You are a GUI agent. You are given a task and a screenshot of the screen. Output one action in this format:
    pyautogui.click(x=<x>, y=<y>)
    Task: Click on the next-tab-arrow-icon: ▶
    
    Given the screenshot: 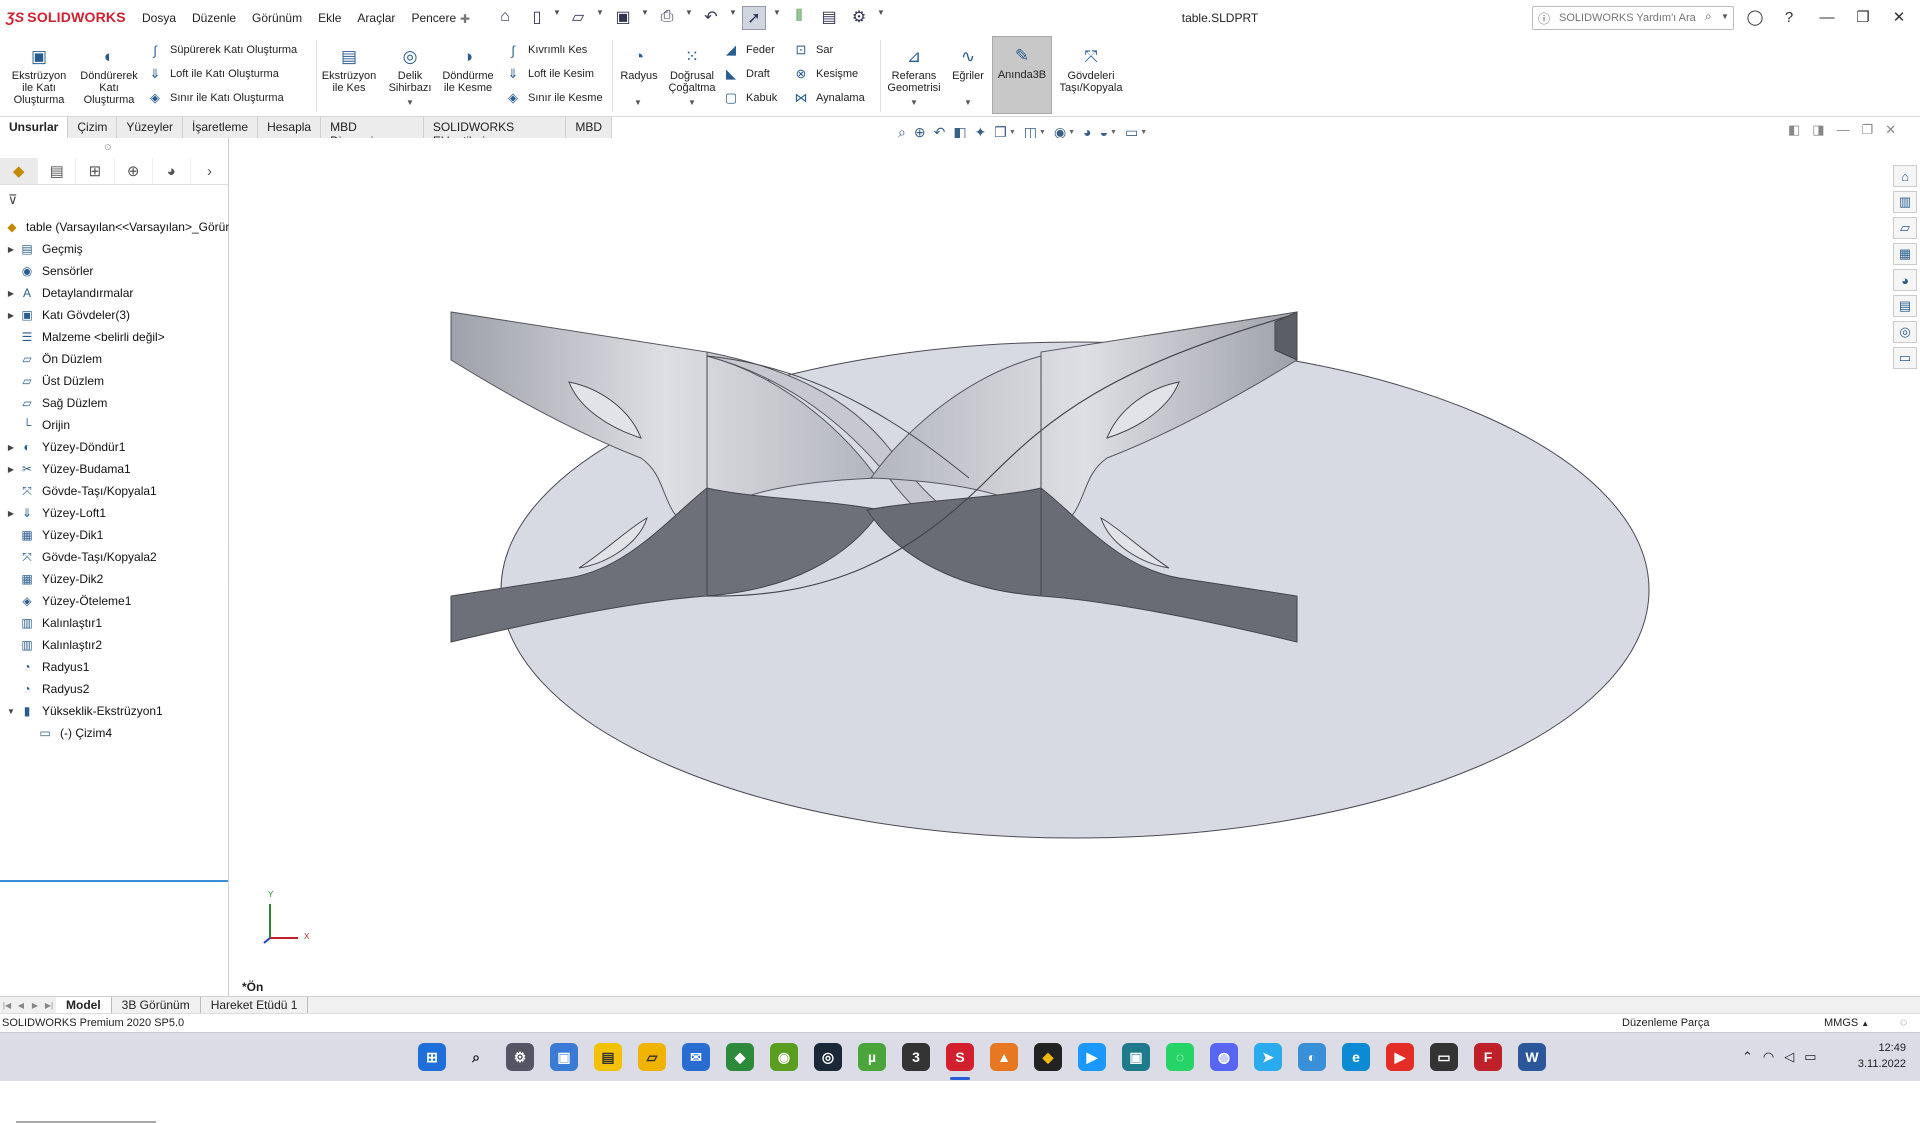 What is the action you would take?
    pyautogui.click(x=35, y=1005)
    